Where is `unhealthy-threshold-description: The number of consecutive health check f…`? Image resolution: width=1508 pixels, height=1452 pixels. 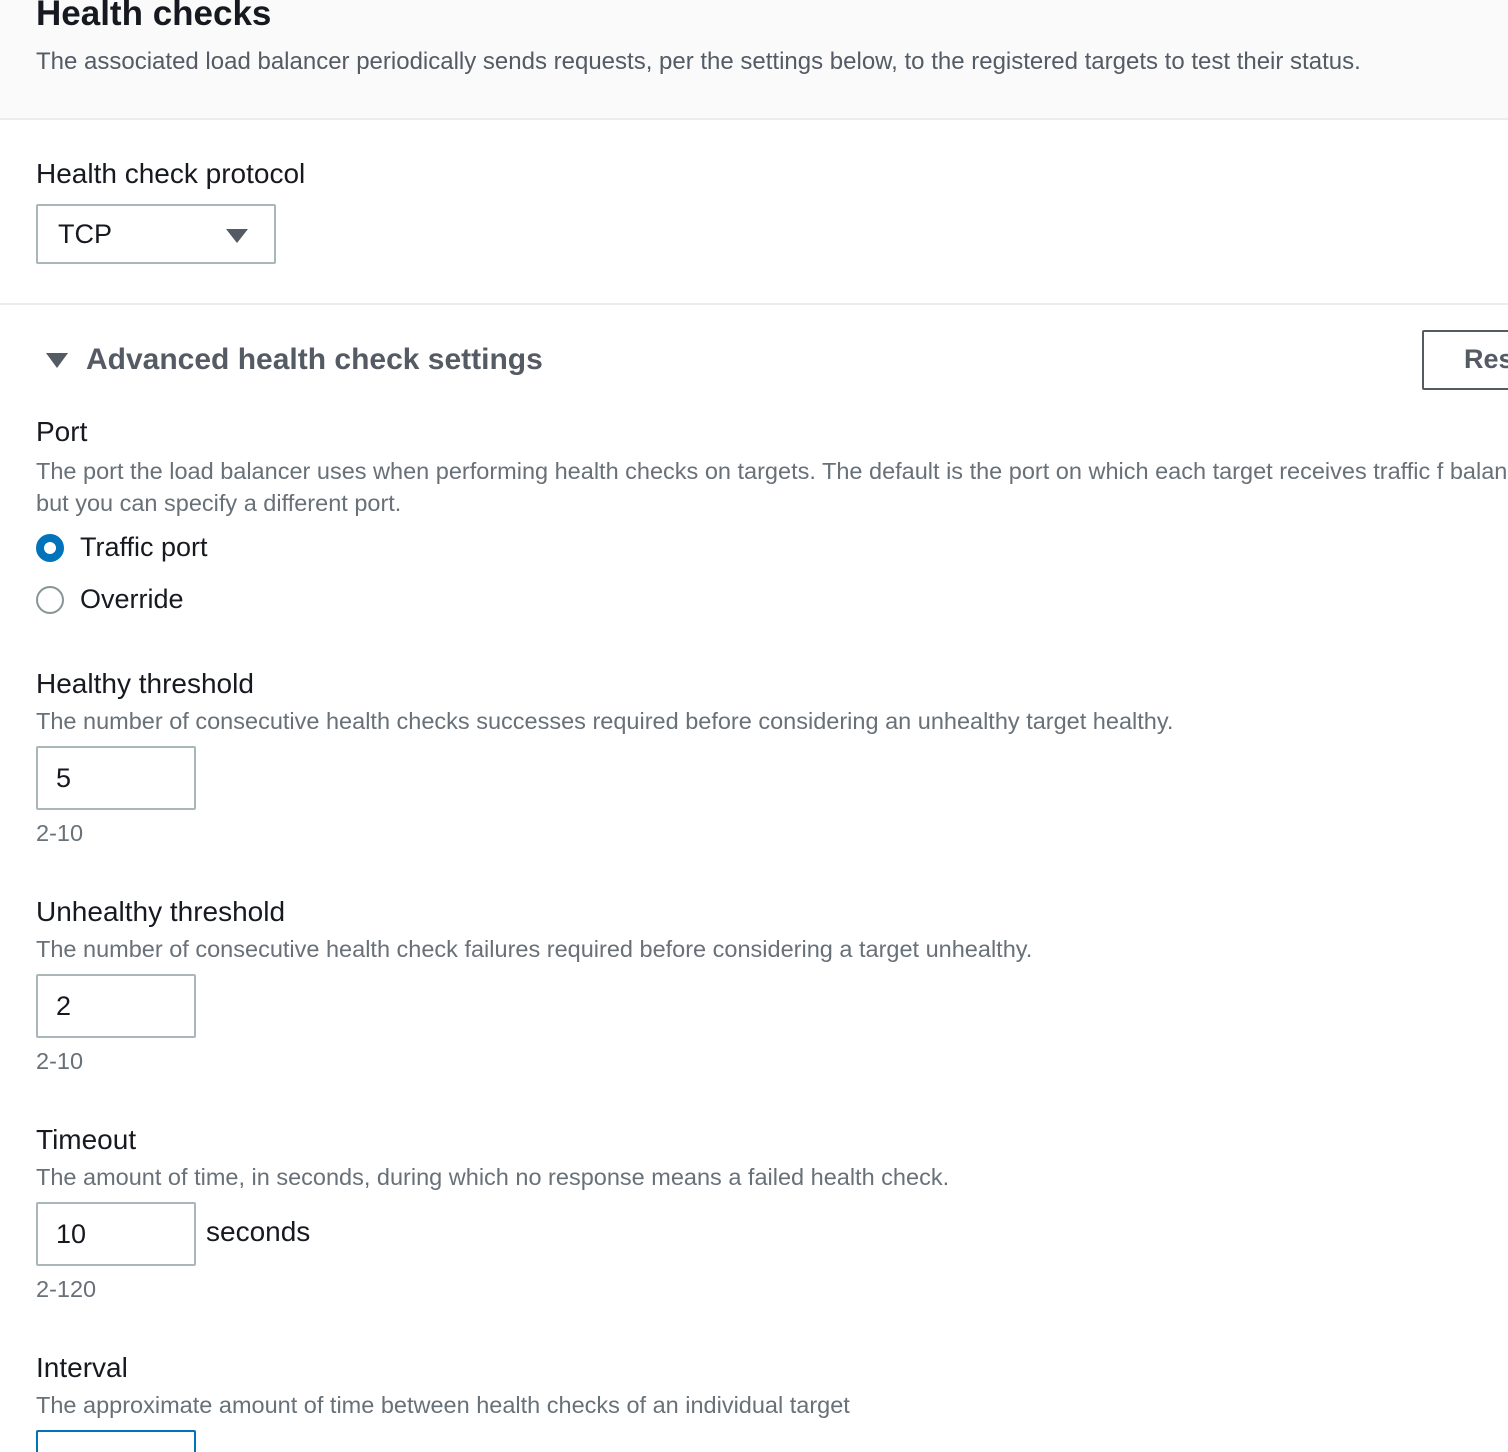 unhealthy-threshold-description: The number of consecutive health check f… is located at coordinates (534, 949).